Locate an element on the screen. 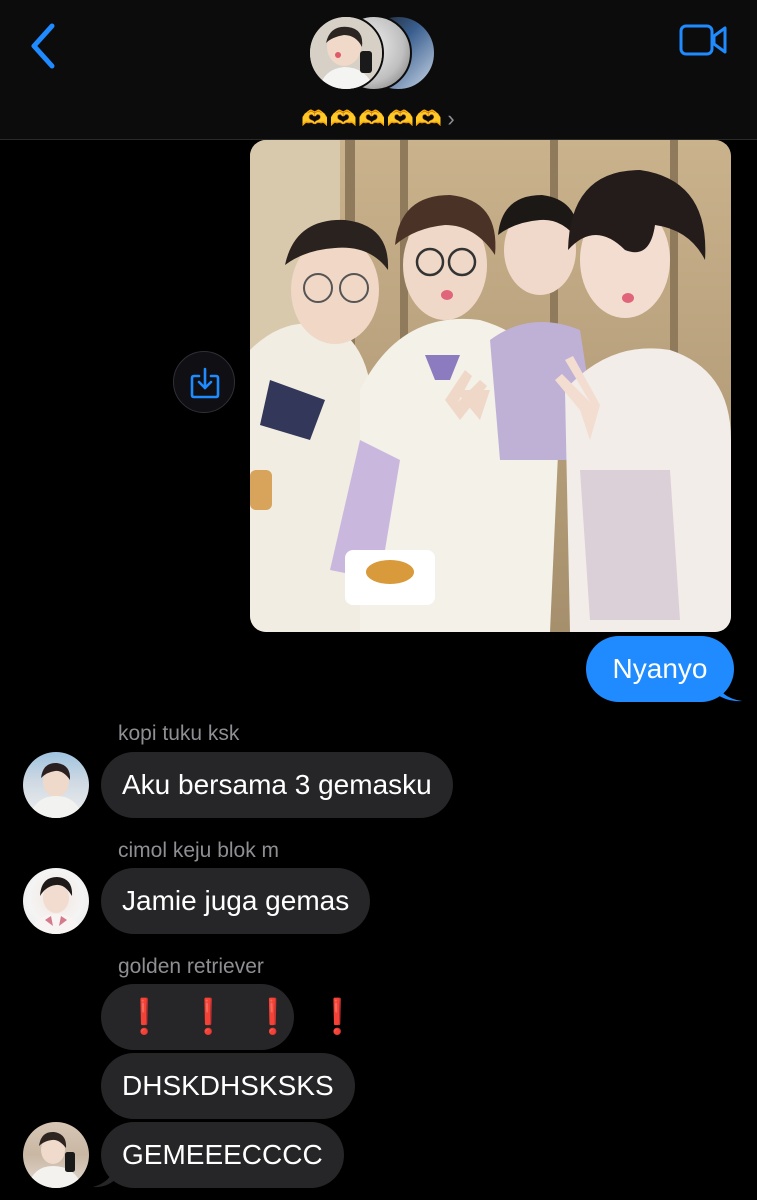  video-call-button is located at coordinates (703, 40).